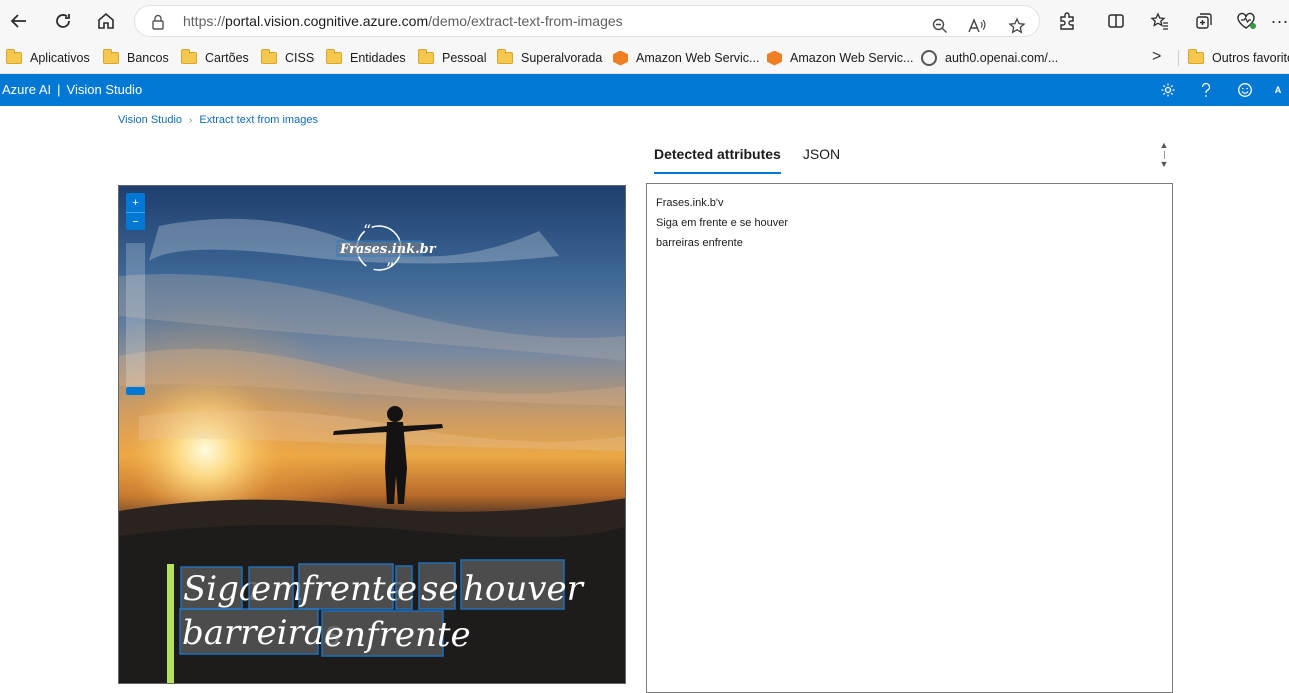  I want to click on breadcrumb-current: Extract text from images, so click(258, 120).